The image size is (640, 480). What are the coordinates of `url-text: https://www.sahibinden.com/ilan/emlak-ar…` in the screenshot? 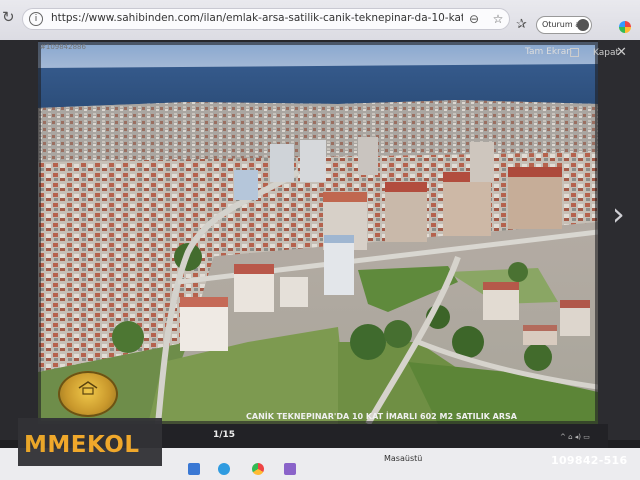 It's located at (257, 18).